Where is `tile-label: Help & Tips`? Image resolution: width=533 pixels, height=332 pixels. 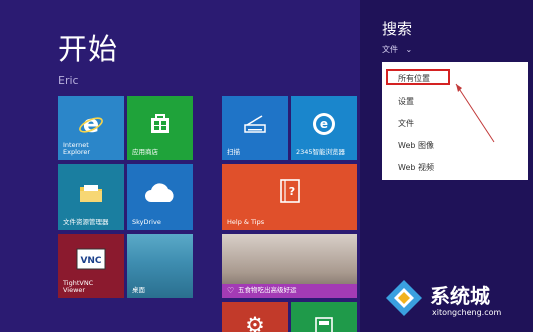
tile-label: Help & Tips is located at coordinates (246, 222).